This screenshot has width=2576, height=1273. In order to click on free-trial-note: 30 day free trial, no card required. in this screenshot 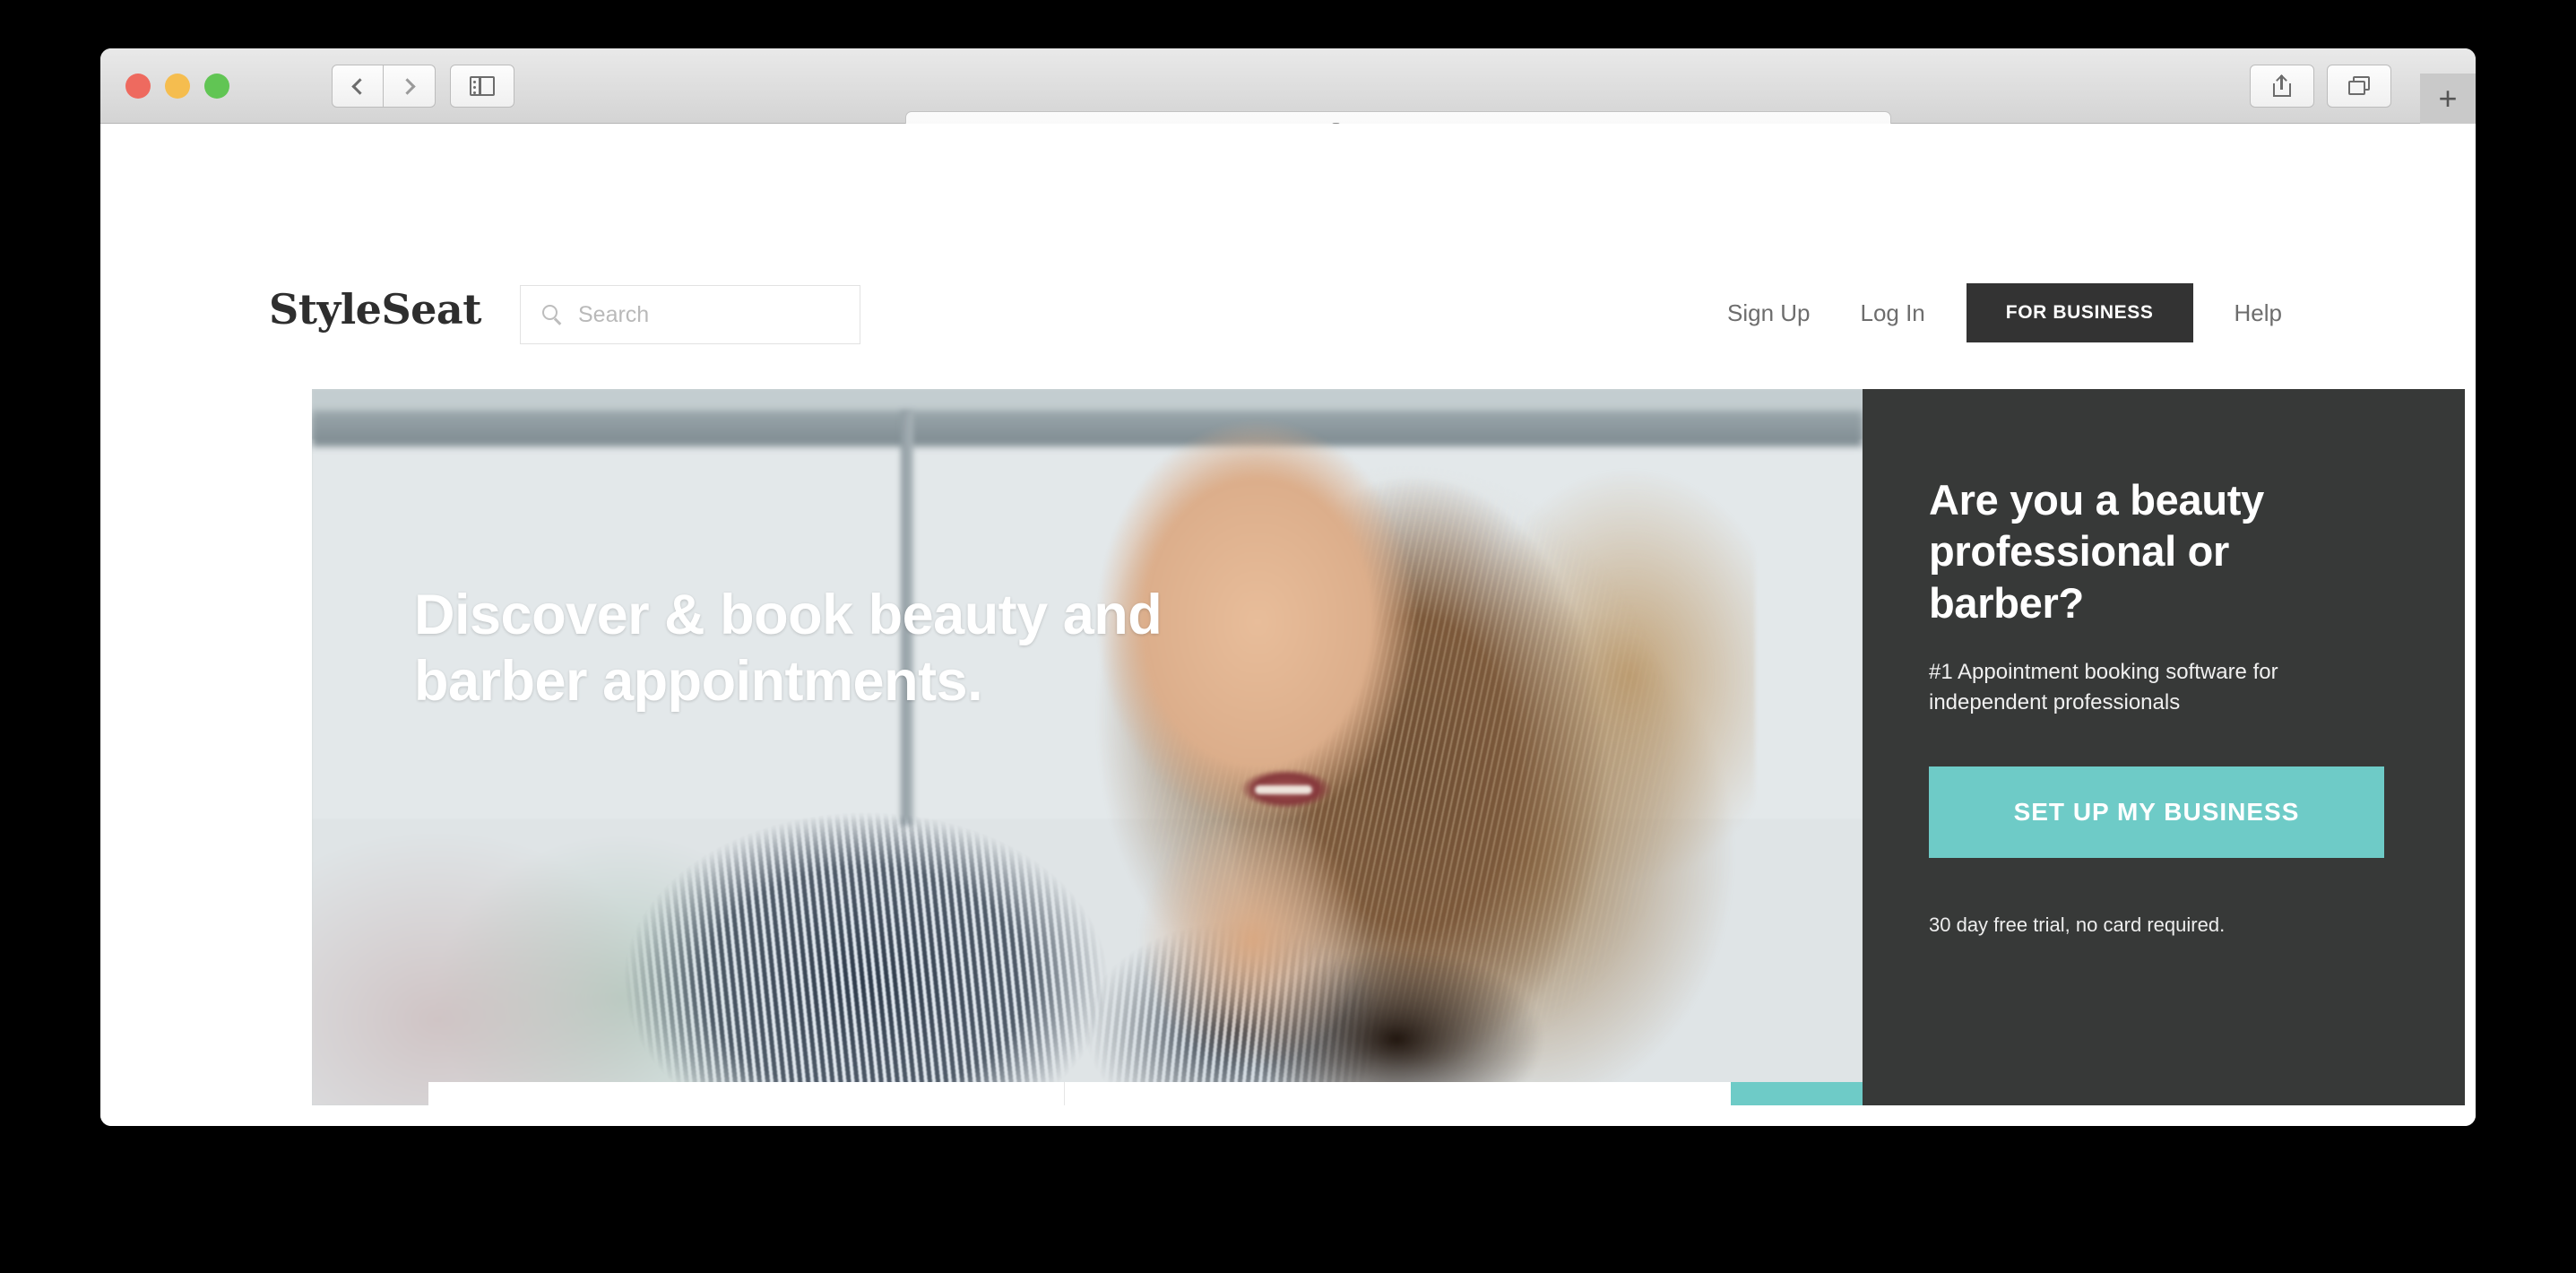, I will do `click(2077, 926)`.